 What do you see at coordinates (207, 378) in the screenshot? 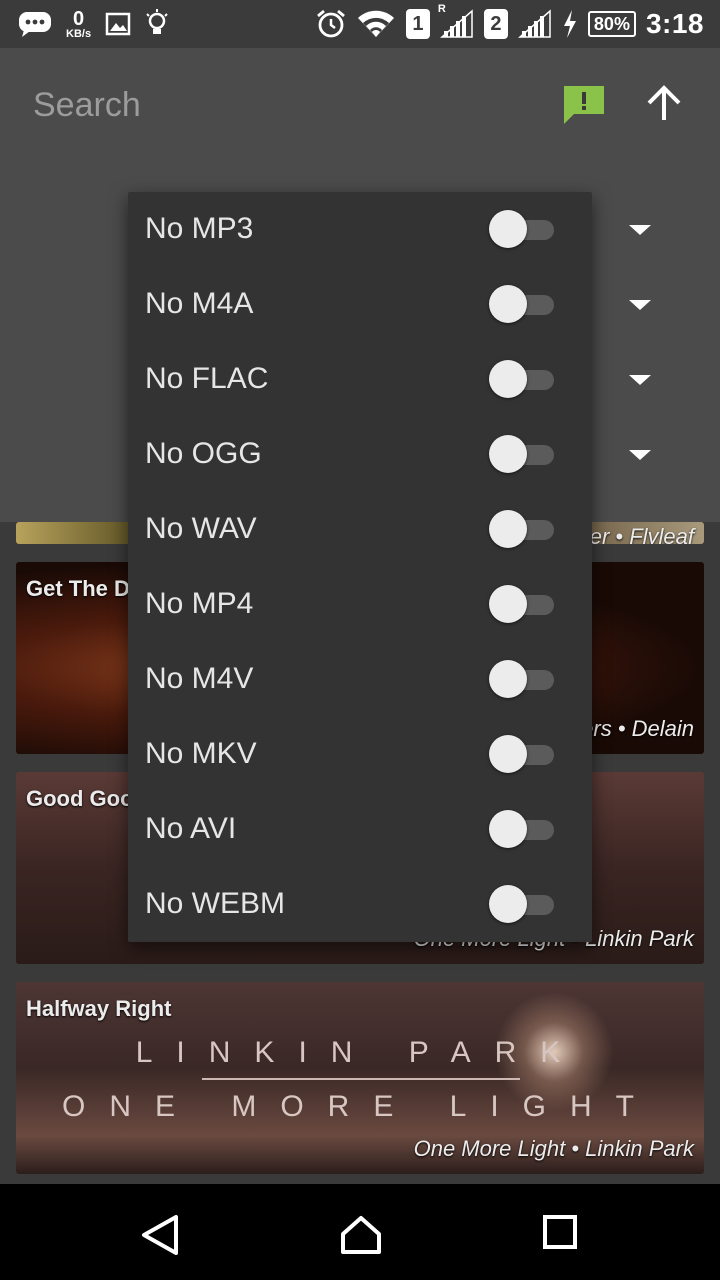
I see `menu-item-label: No FLAC` at bounding box center [207, 378].